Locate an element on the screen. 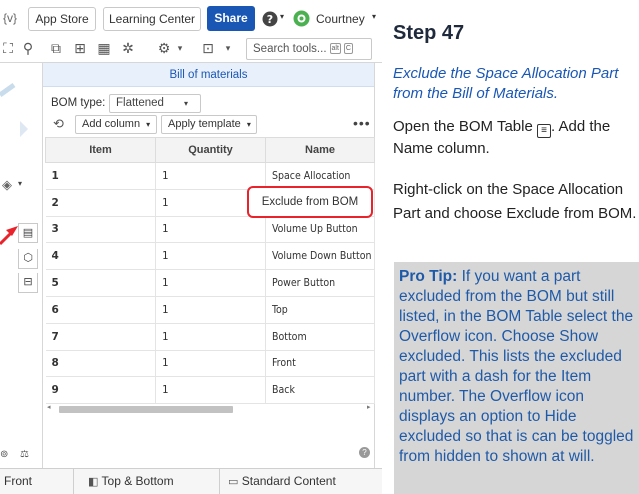 The image size is (639, 494). left-side-strip: ◈ ▾ ▤ ⬡ ⊟ ⊚ ⚖ is located at coordinates (21, 263).